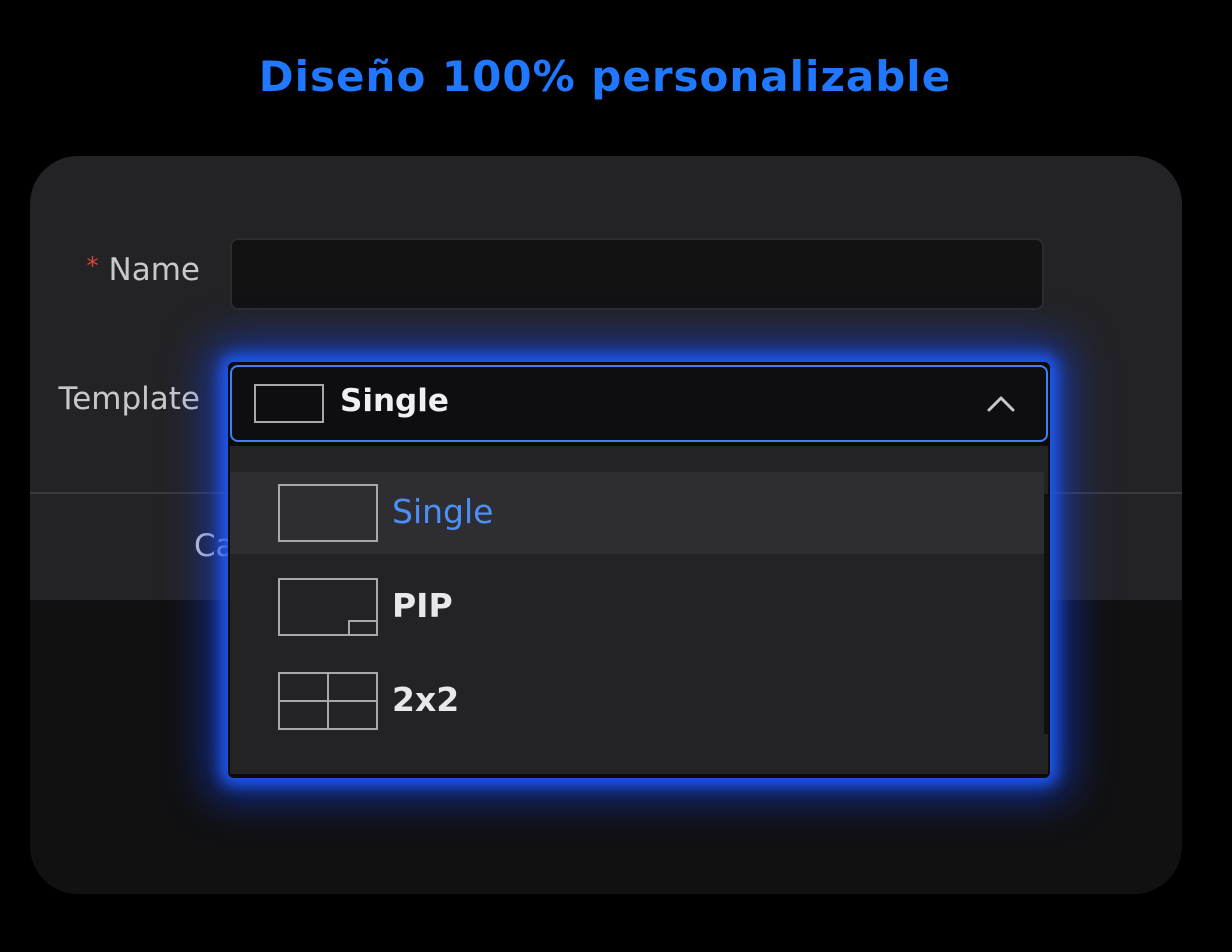 Image resolution: width=1232 pixels, height=952 pixels. I want to click on pip-inset-icon, so click(363, 628).